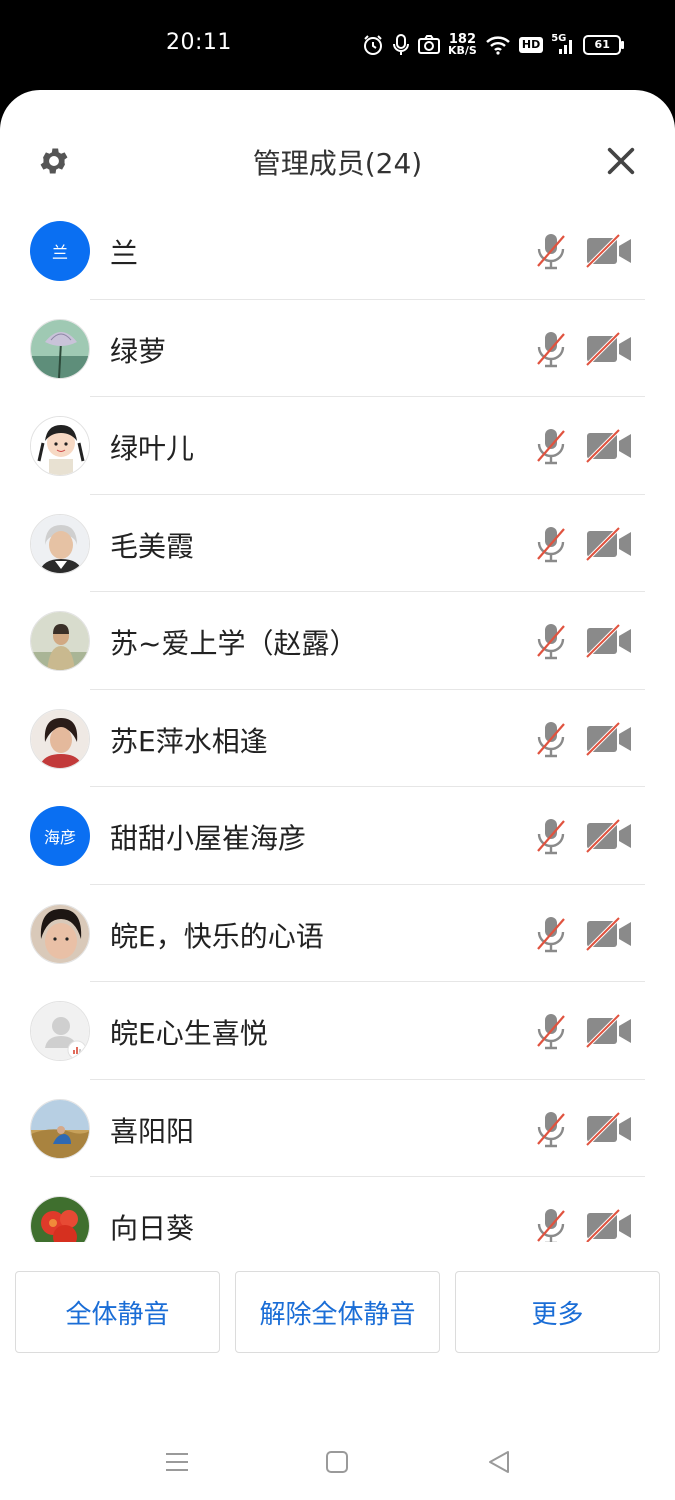  What do you see at coordinates (337, 163) in the screenshot?
I see `page-title: 管理成员(24)` at bounding box center [337, 163].